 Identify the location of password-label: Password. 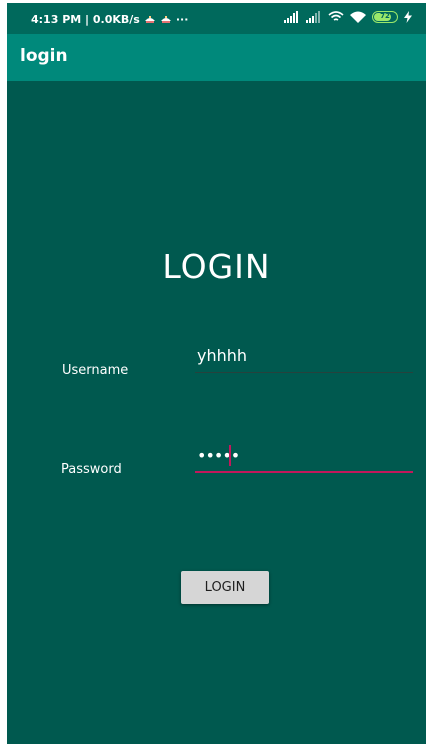
(91, 469).